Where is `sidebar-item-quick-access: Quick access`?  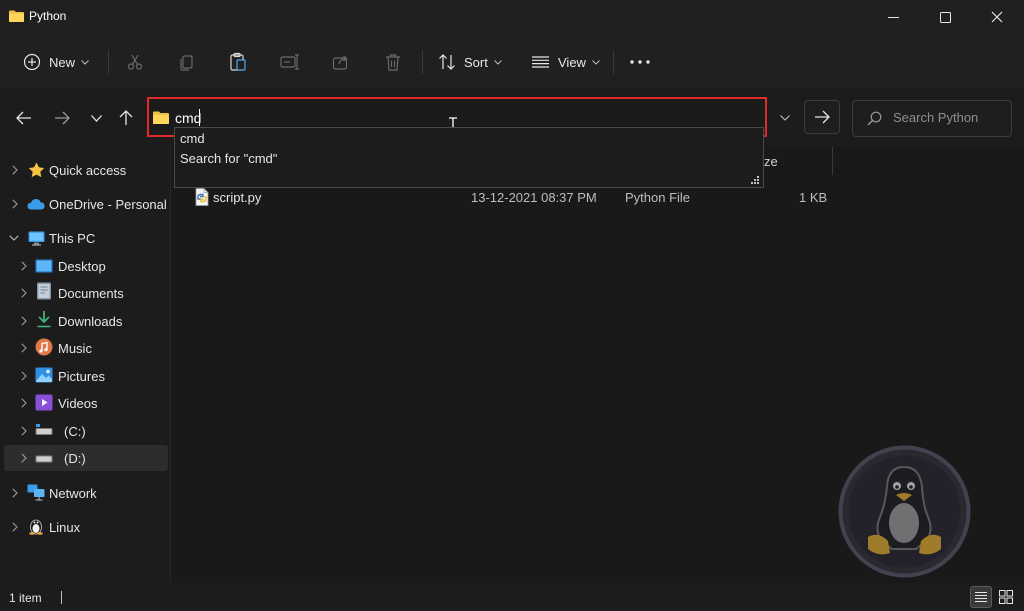
sidebar-item-quick-access: Quick access is located at coordinates (86, 170).